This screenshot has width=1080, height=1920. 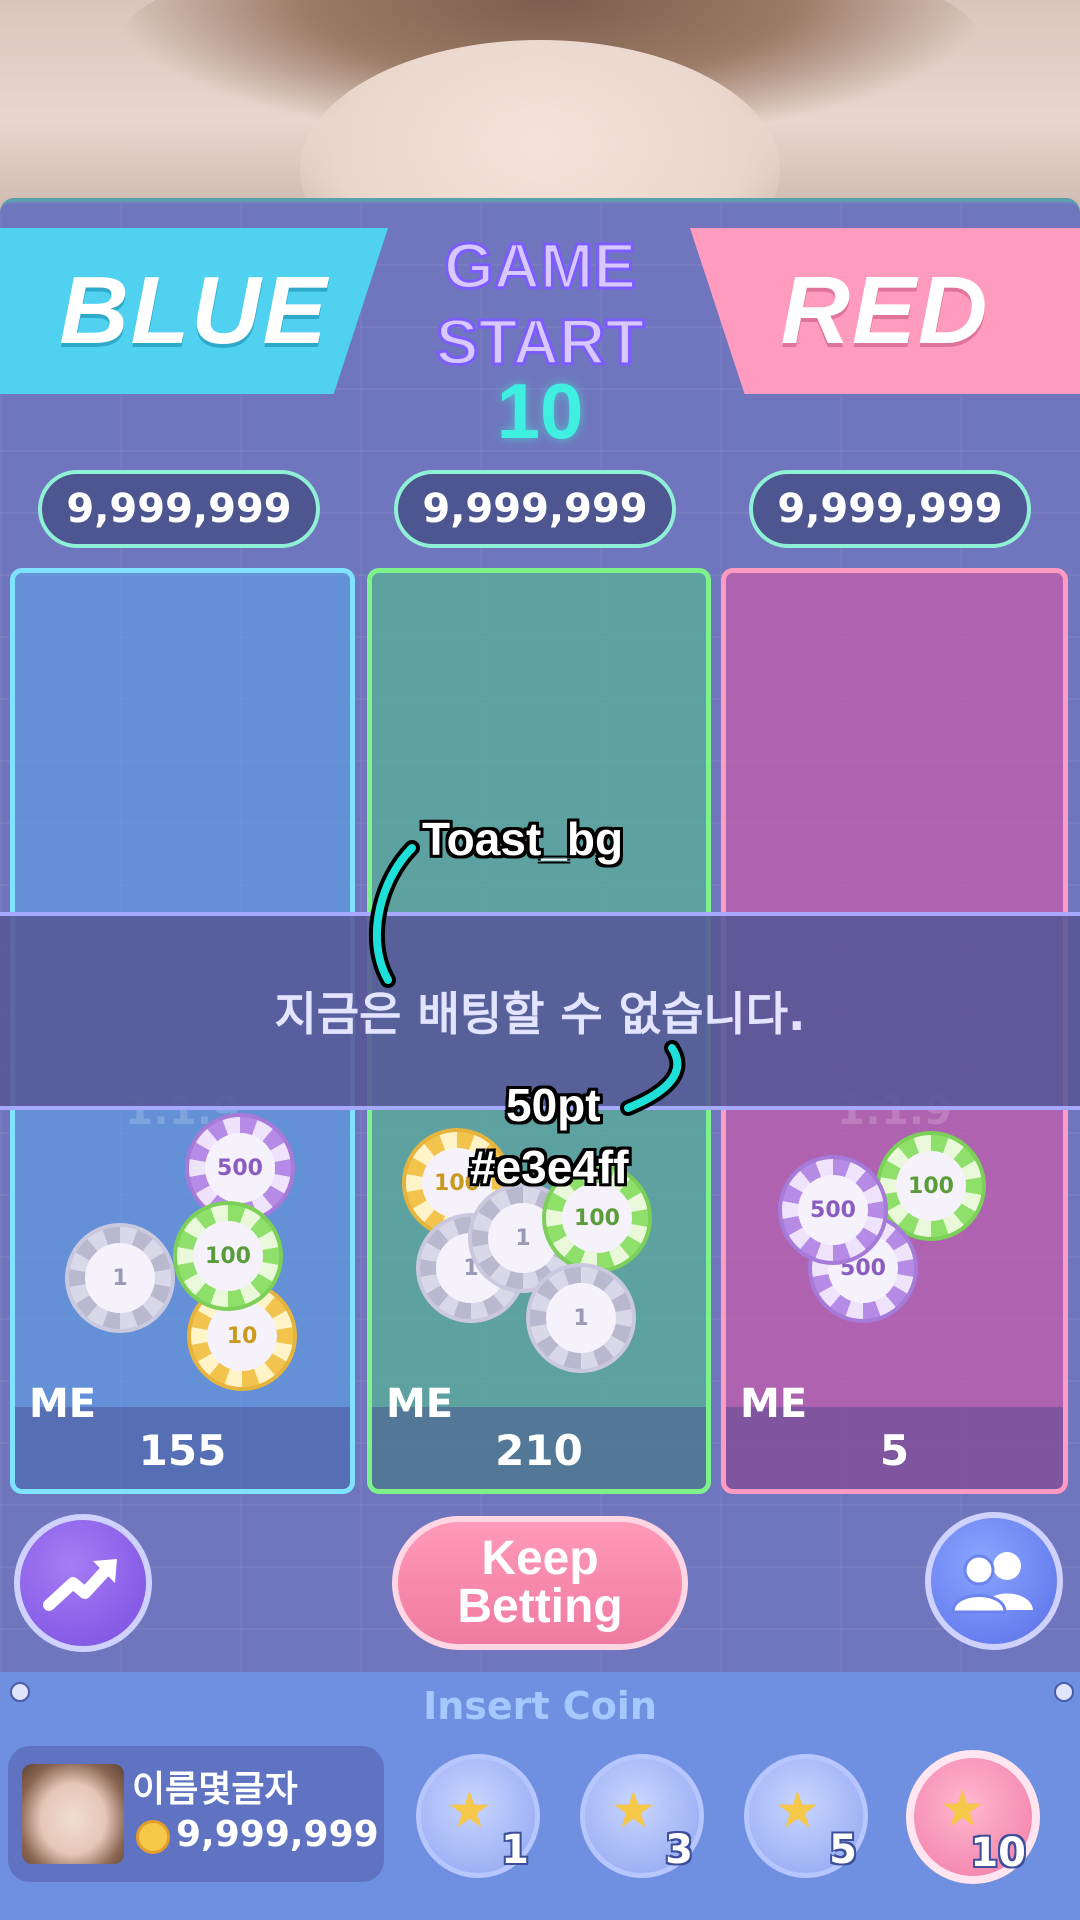 What do you see at coordinates (80, 1585) in the screenshot?
I see `trend-arrow-icon` at bounding box center [80, 1585].